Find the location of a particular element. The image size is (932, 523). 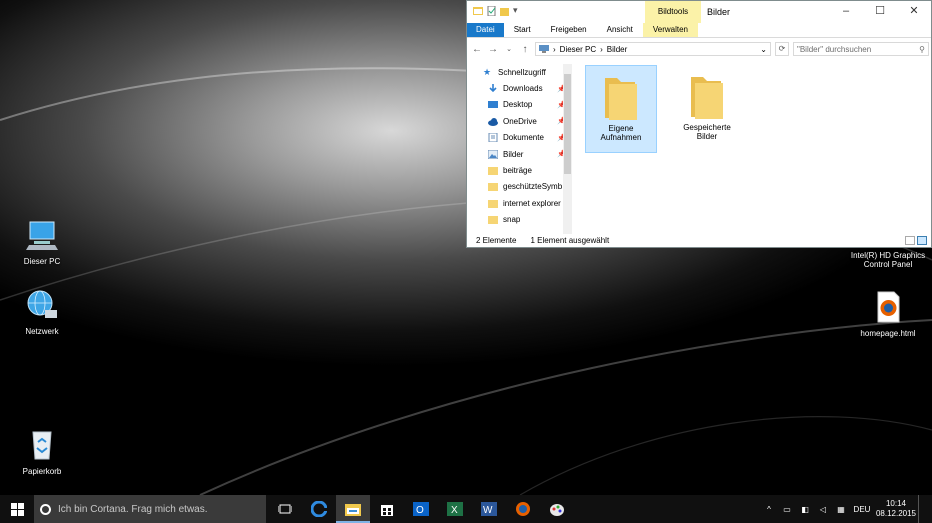

store-icon is located at coordinates (387, 510).